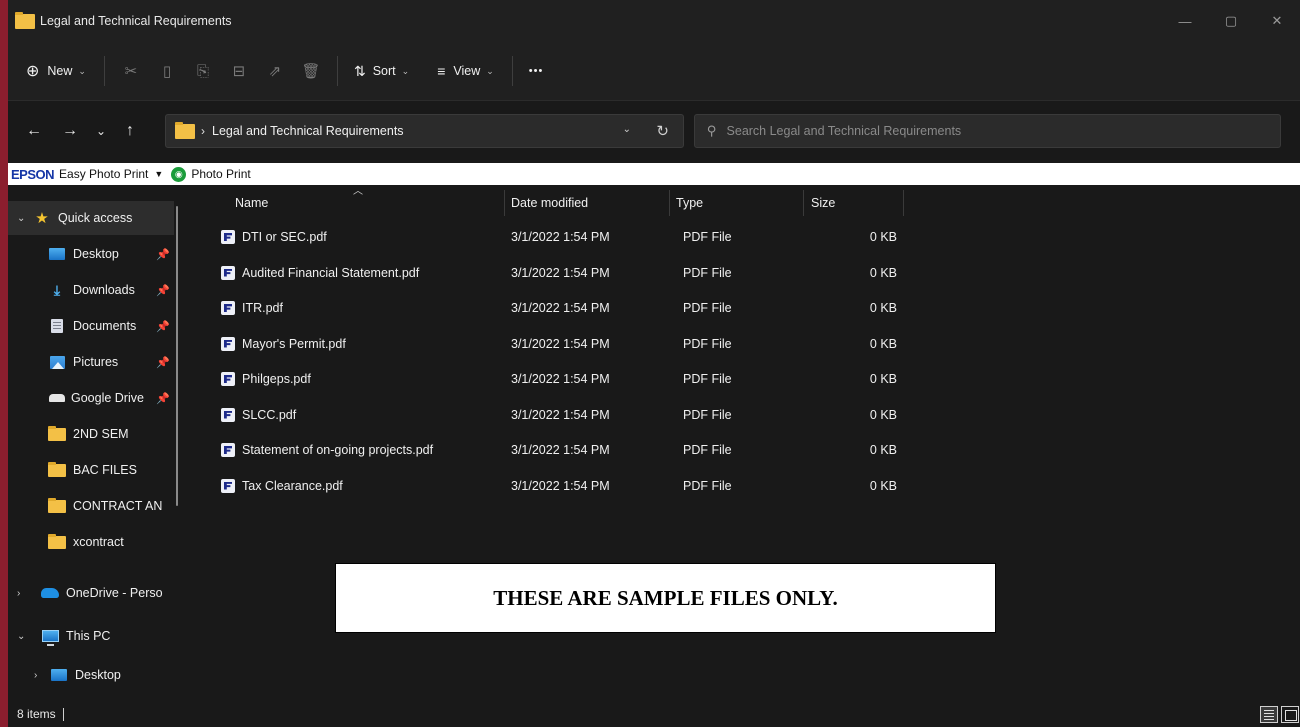 The height and width of the screenshot is (727, 1300). What do you see at coordinates (50, 637) in the screenshot?
I see `pc-icon` at bounding box center [50, 637].